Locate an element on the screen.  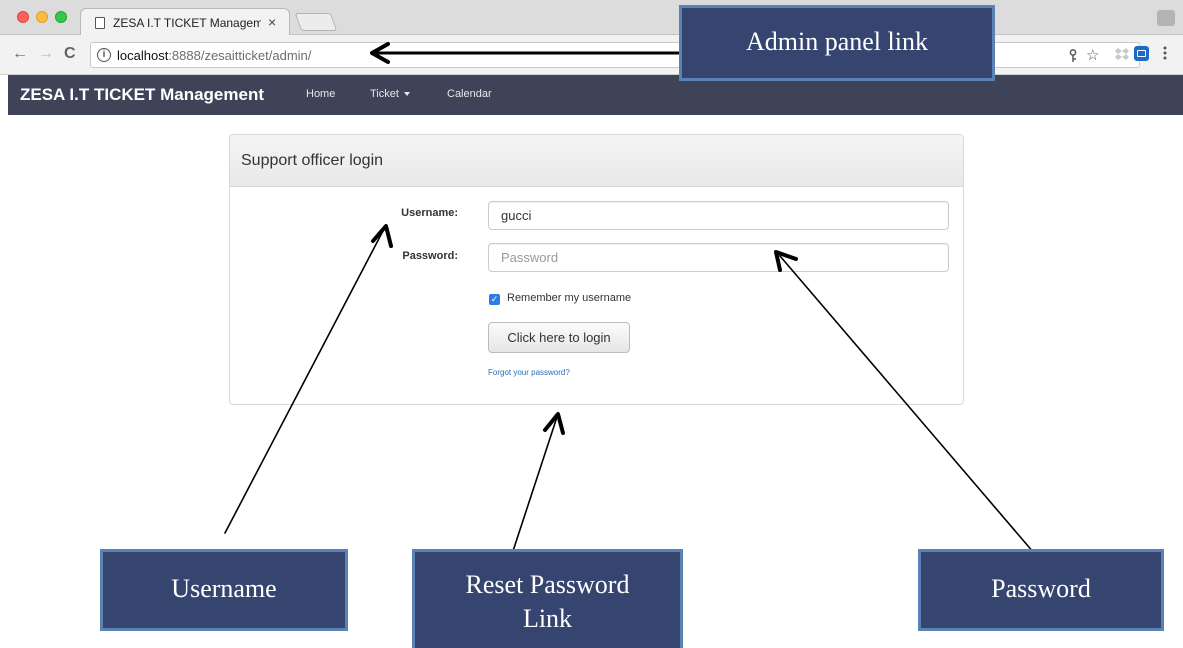
close-window-button is located at coordinates (23, 17).